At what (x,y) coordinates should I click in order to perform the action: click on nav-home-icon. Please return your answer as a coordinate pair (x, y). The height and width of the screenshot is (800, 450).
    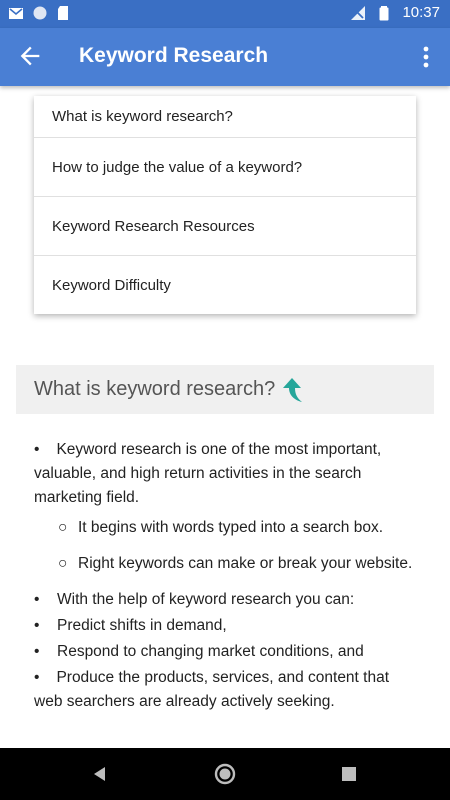
    Looking at the image, I should click on (225, 774).